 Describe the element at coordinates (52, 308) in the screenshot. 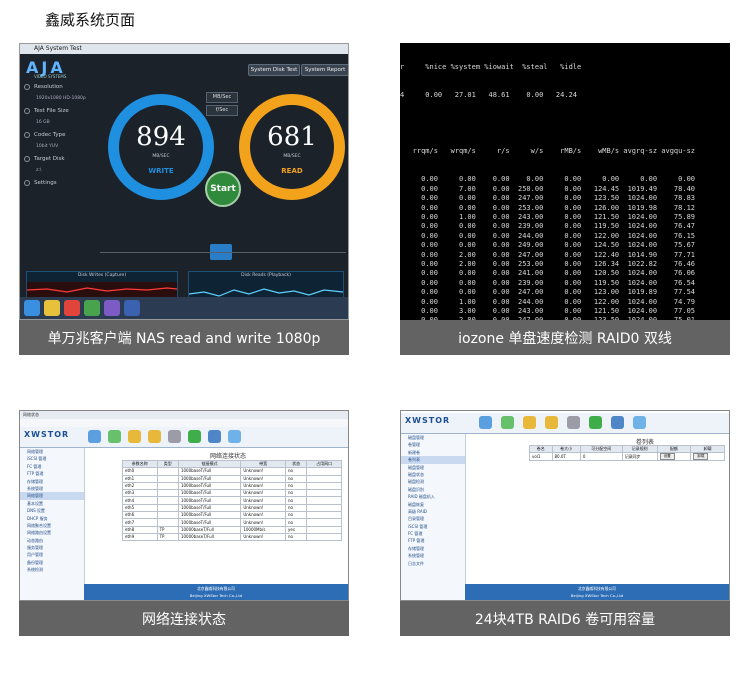

I see `explorer-icon` at that location.